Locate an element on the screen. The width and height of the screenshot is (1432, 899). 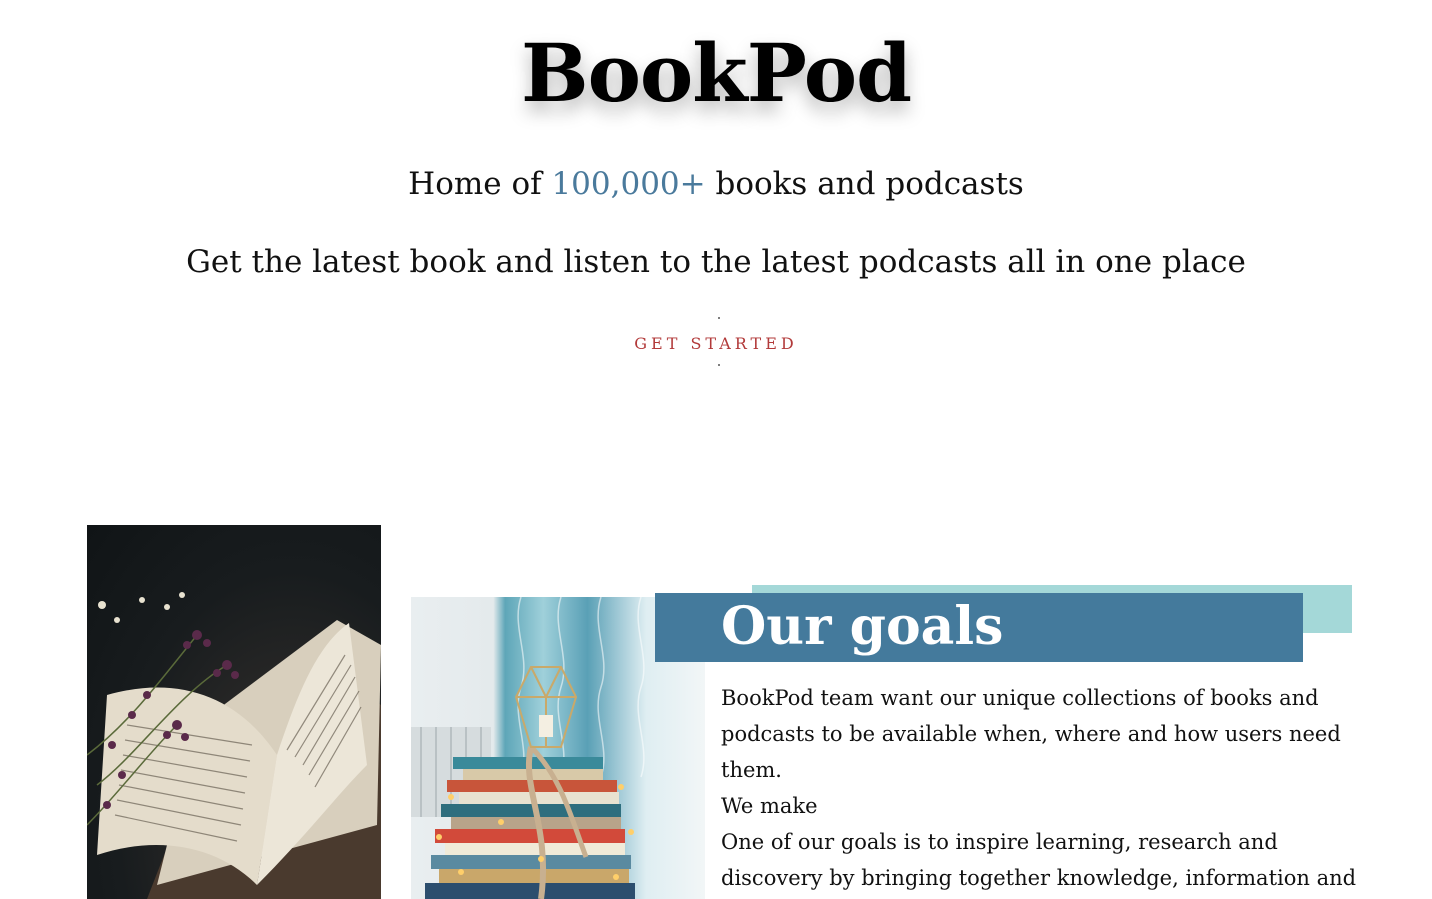
open-book-photo is located at coordinates (234, 712).